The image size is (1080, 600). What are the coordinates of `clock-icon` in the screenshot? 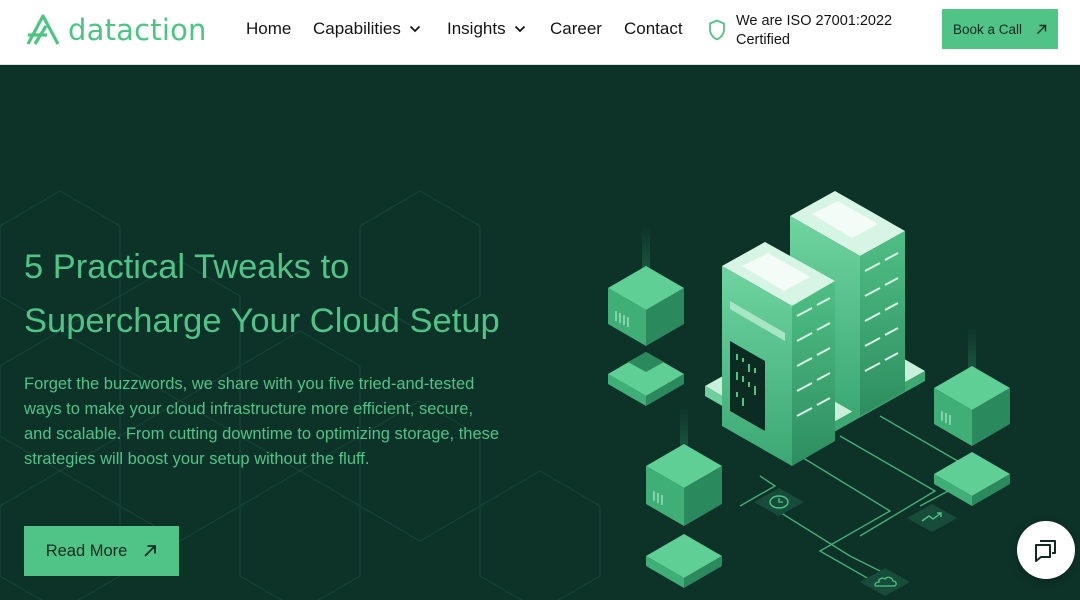 It's located at (779, 502).